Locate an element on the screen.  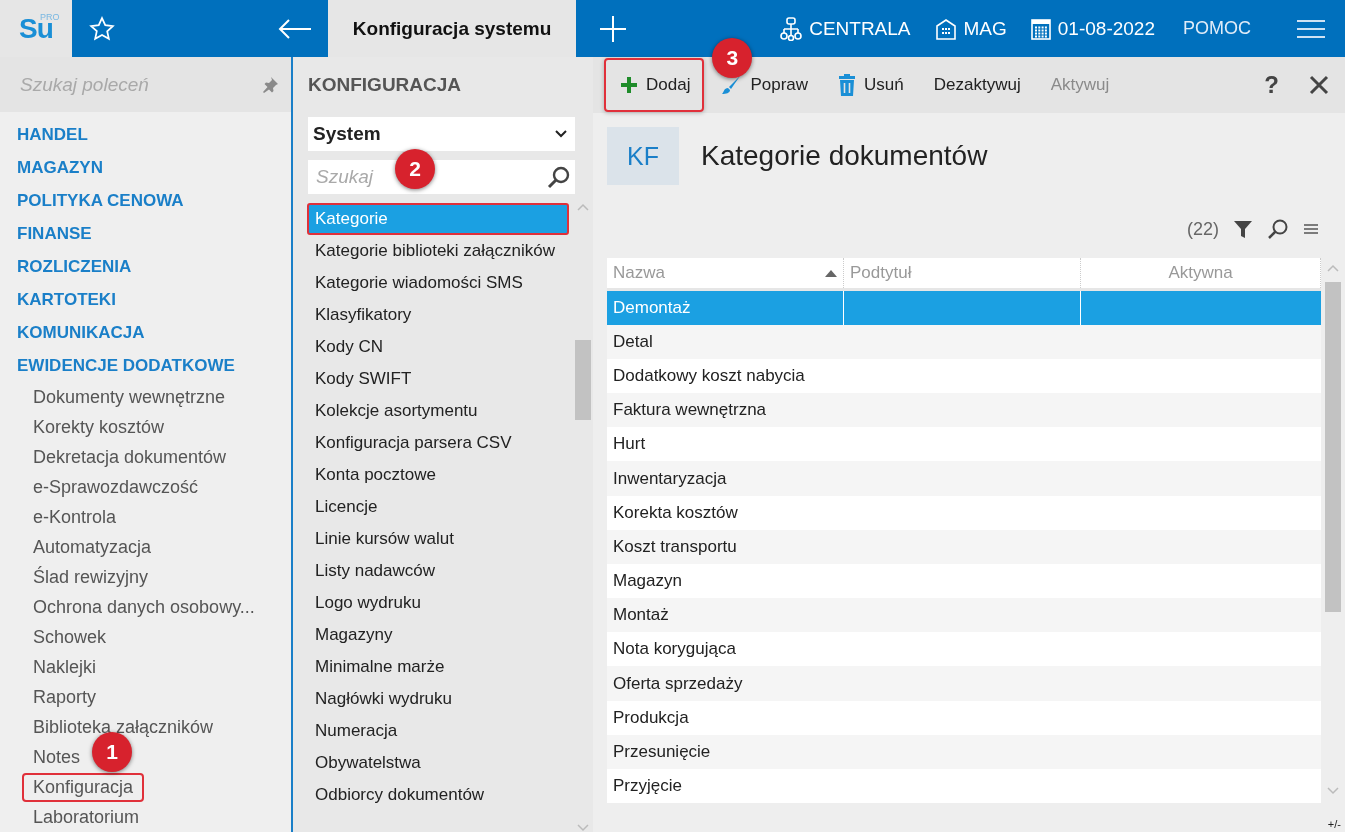
config-list-item: Kategorie wiadomości SMS is located at coordinates (438, 283).